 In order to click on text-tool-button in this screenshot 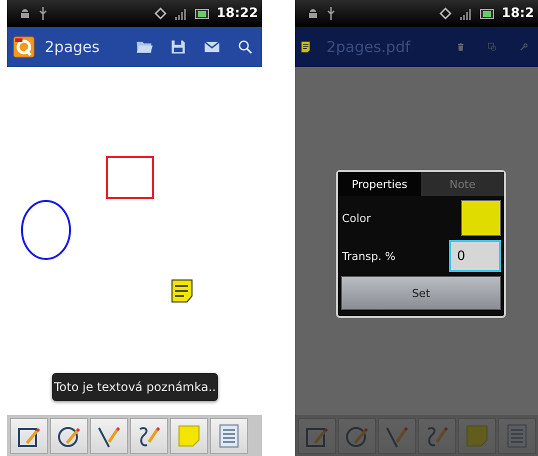, I will do `click(229, 436)`.